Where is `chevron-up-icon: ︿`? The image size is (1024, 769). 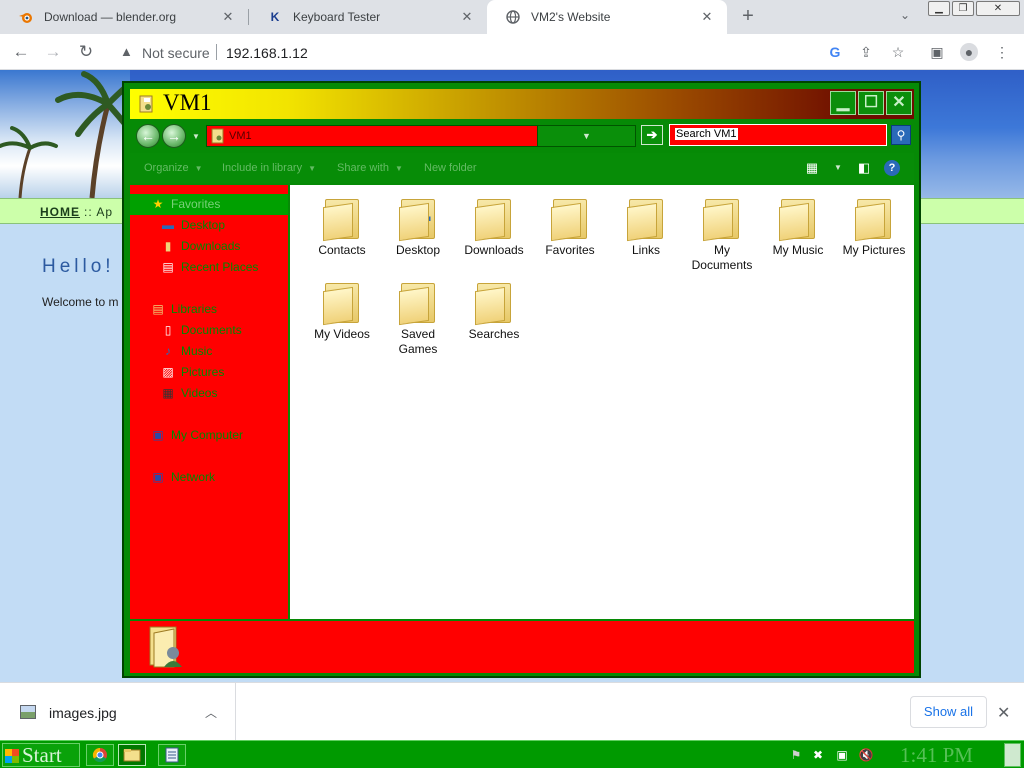
chevron-up-icon: ︿ is located at coordinates (211, 712).